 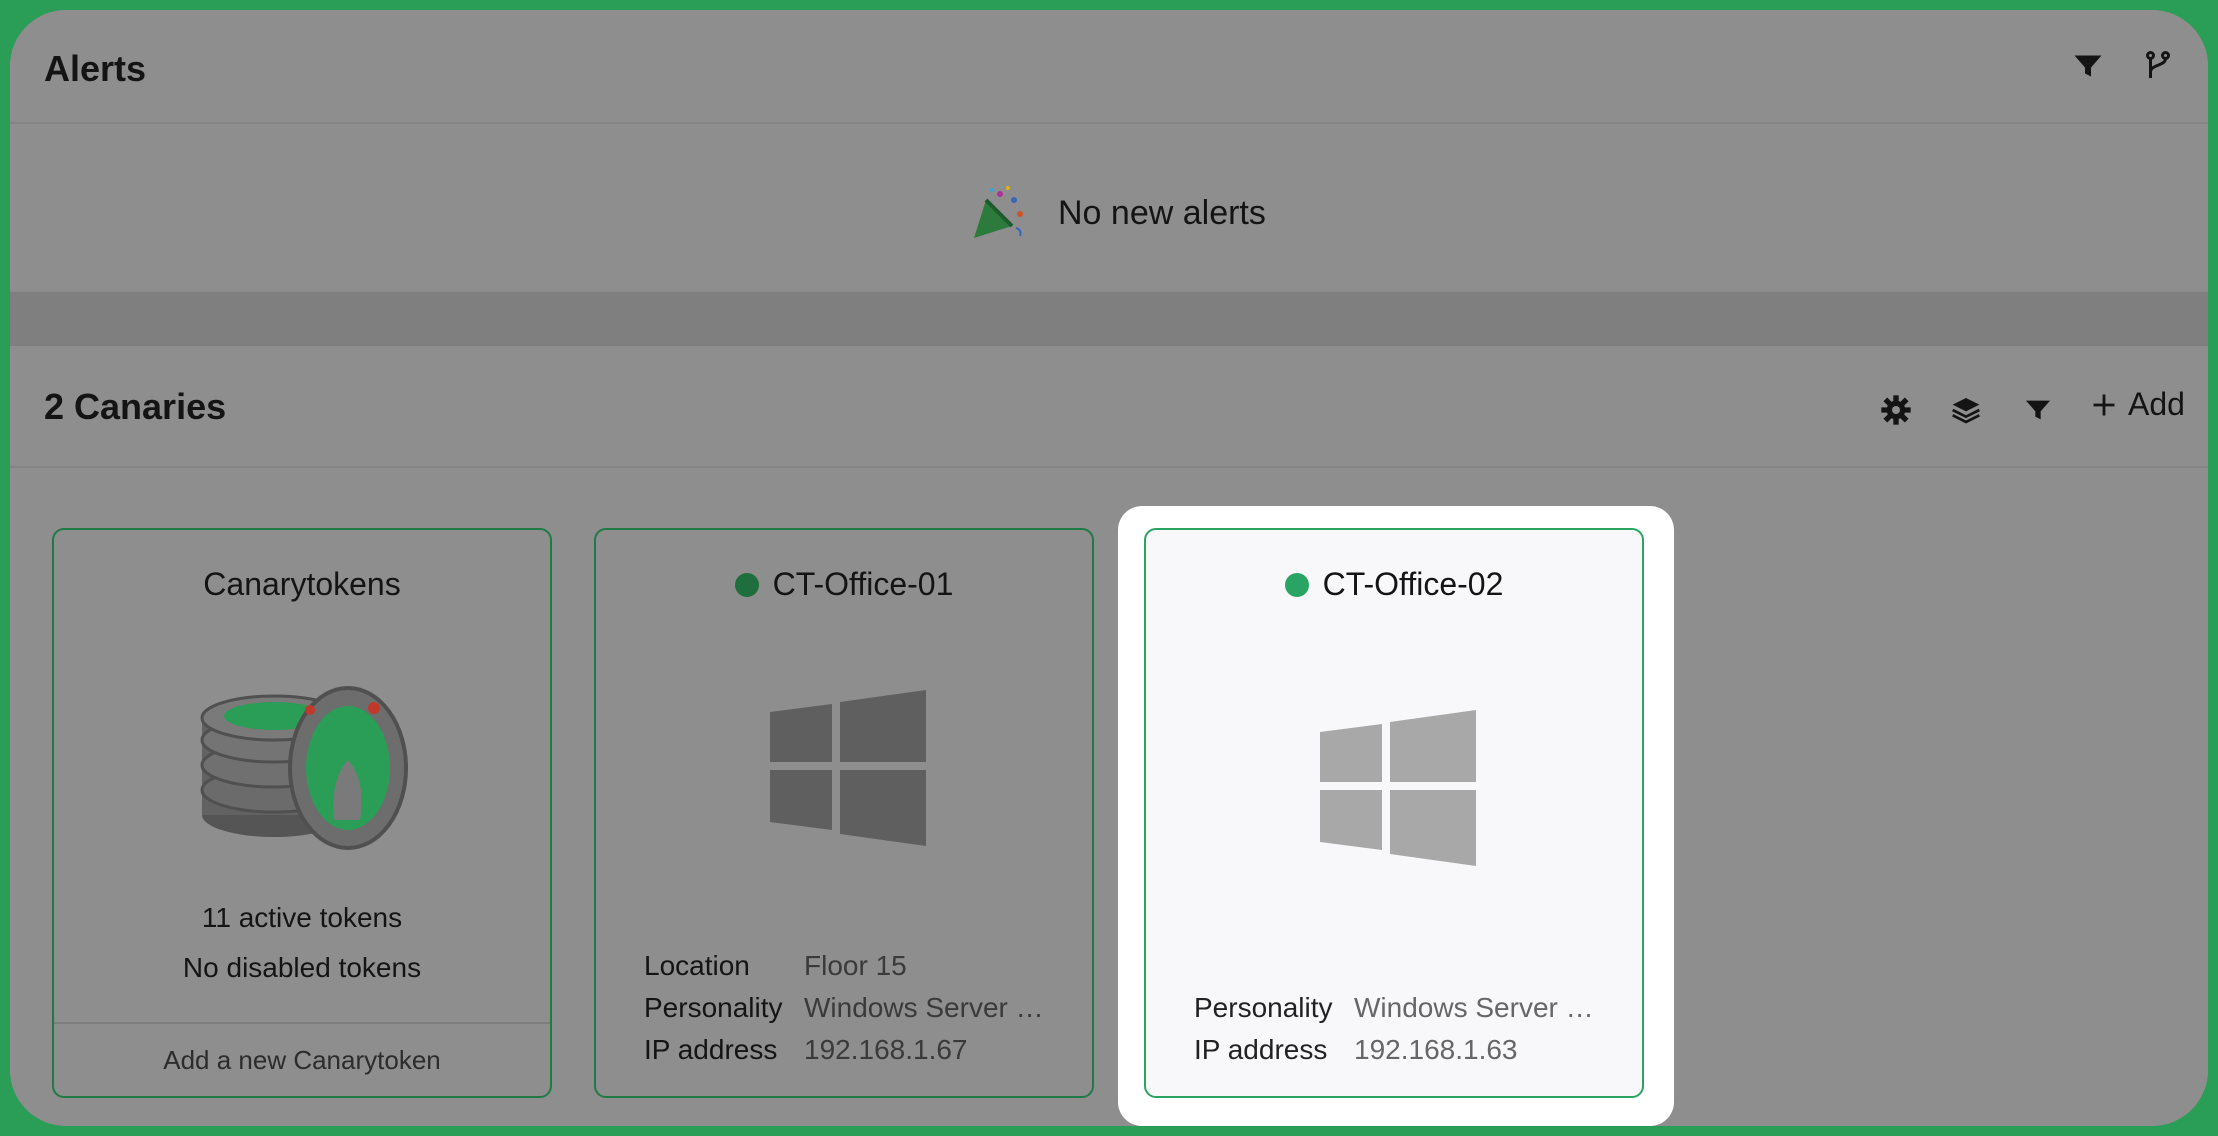 What do you see at coordinates (135, 406) in the screenshot?
I see `canaries-title: 2 Canaries` at bounding box center [135, 406].